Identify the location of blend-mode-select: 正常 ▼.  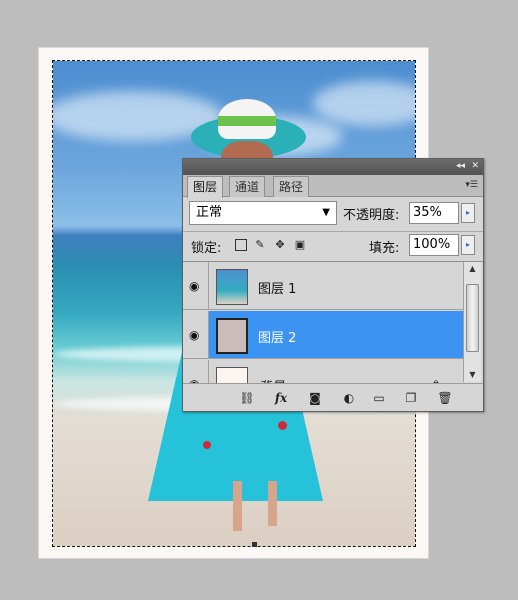
(263, 213).